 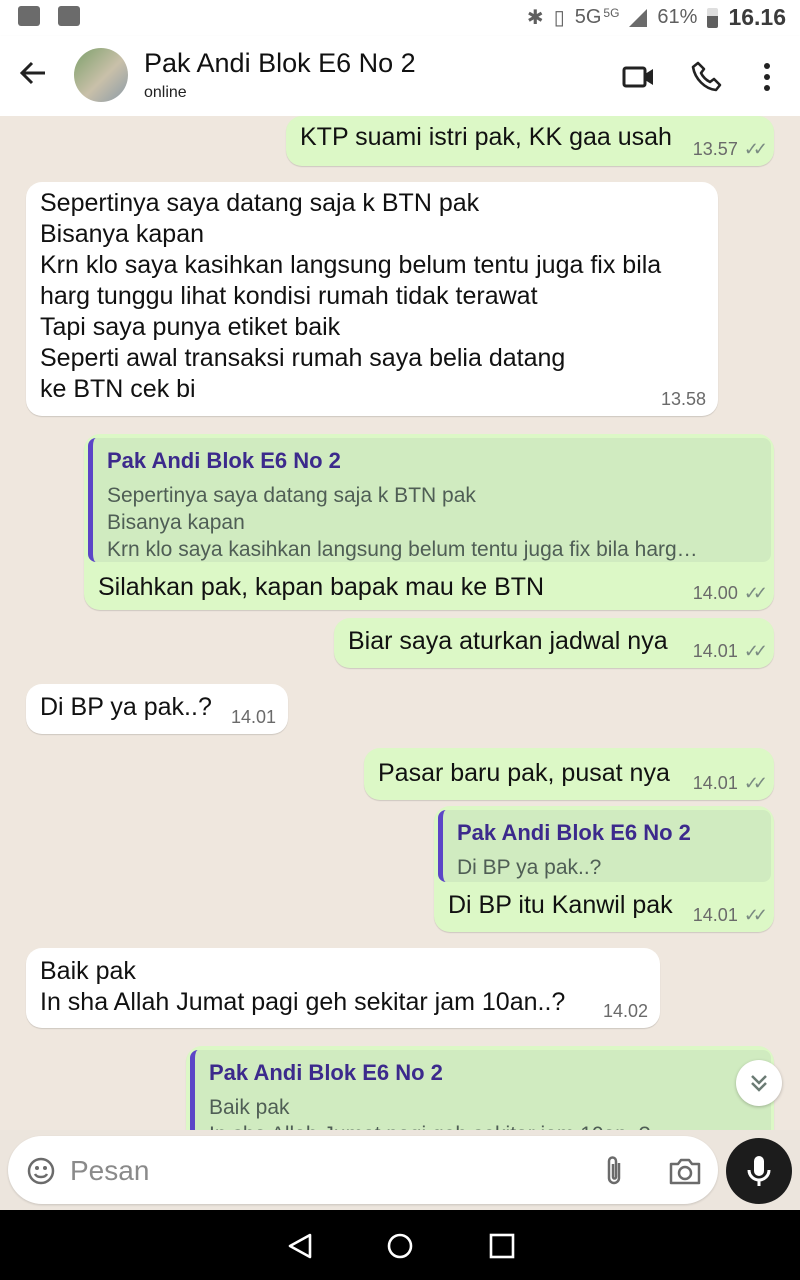 I want to click on incoming-message: Di BP ya pak..? 14.01, so click(x=157, y=709).